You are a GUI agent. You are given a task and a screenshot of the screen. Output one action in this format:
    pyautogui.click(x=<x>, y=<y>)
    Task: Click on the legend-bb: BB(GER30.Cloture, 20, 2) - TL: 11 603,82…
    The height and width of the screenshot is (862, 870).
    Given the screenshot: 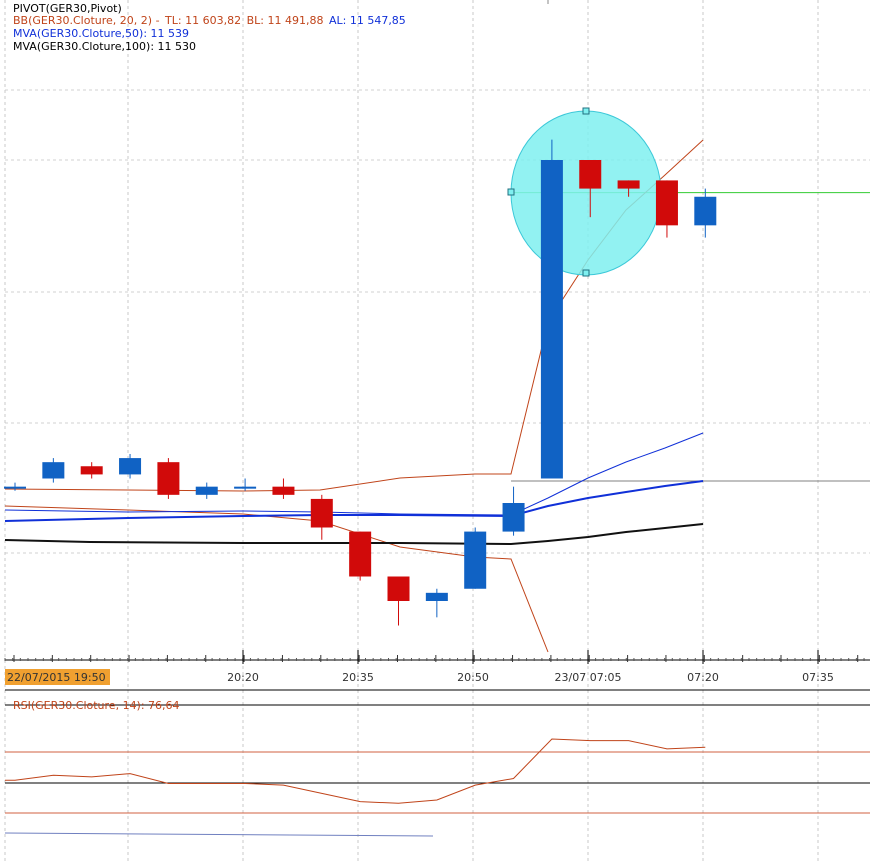 What is the action you would take?
    pyautogui.click(x=210, y=21)
    